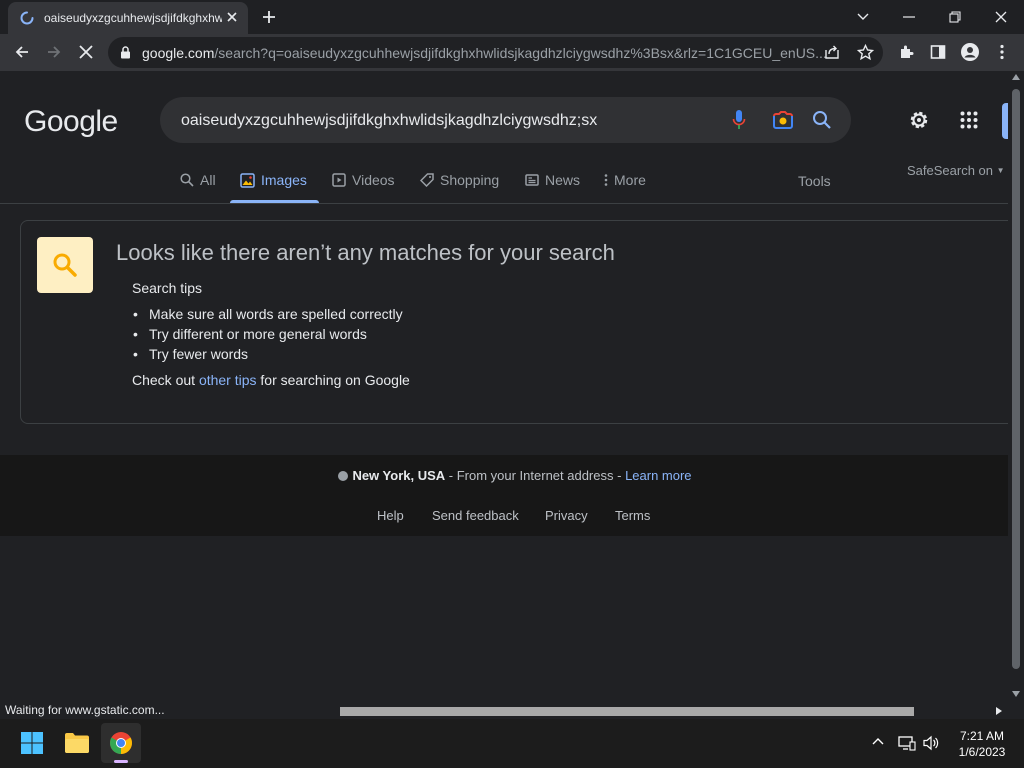 The height and width of the screenshot is (768, 1024). I want to click on tab-videos-label: Videos, so click(373, 180).